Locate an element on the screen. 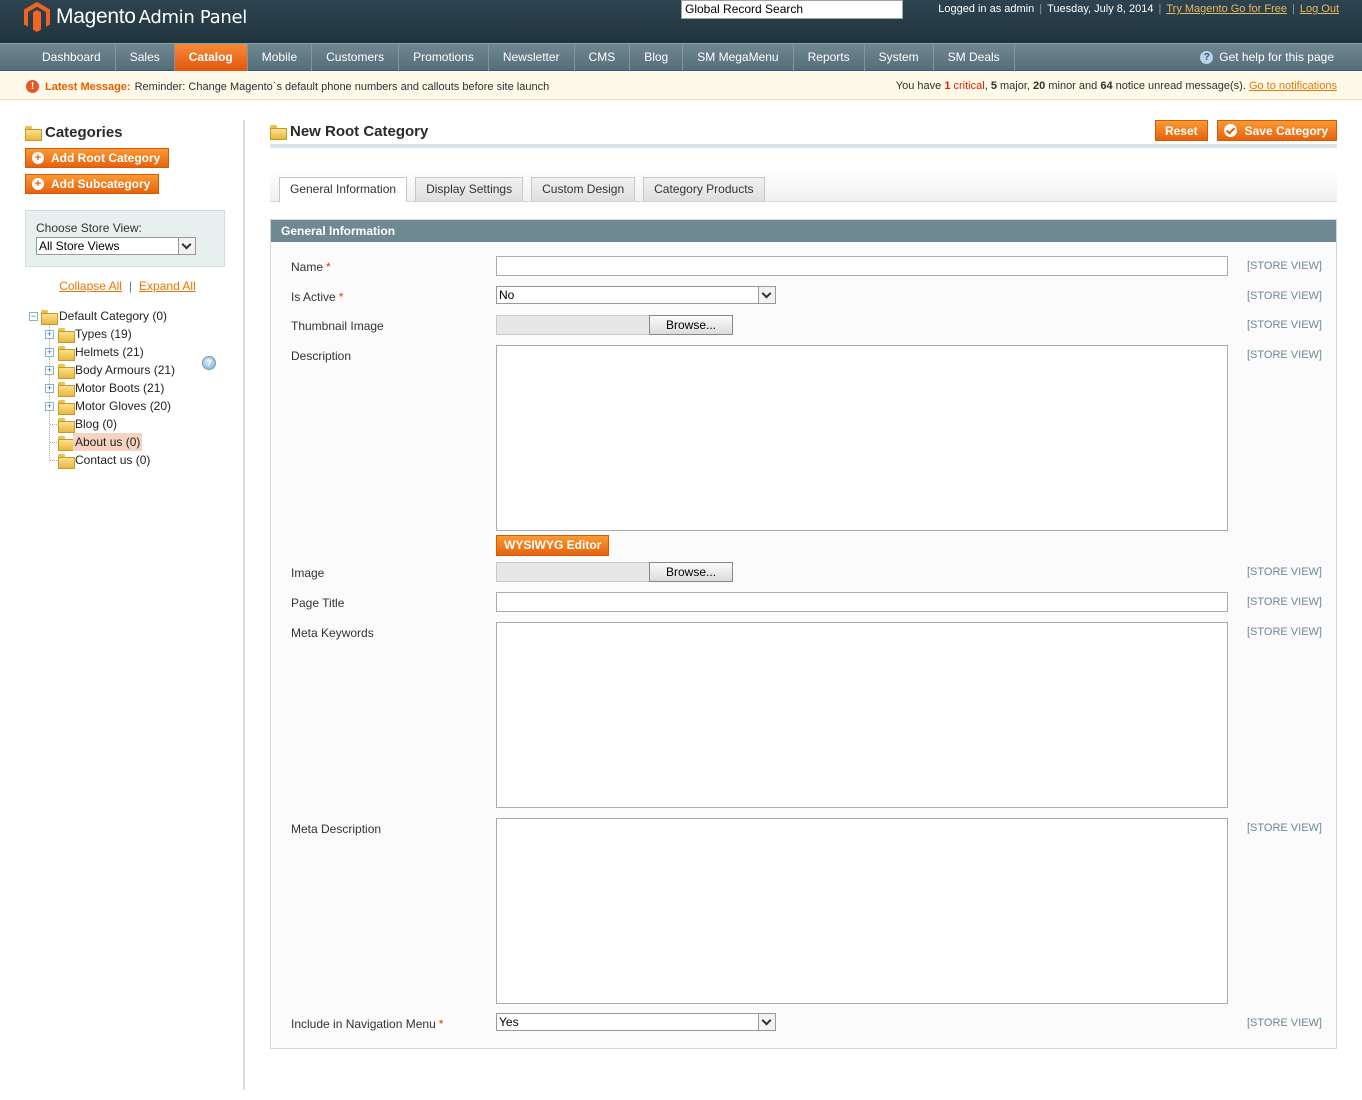 This screenshot has width=1362, height=1100. nav-item-cms: CMS is located at coordinates (603, 57).